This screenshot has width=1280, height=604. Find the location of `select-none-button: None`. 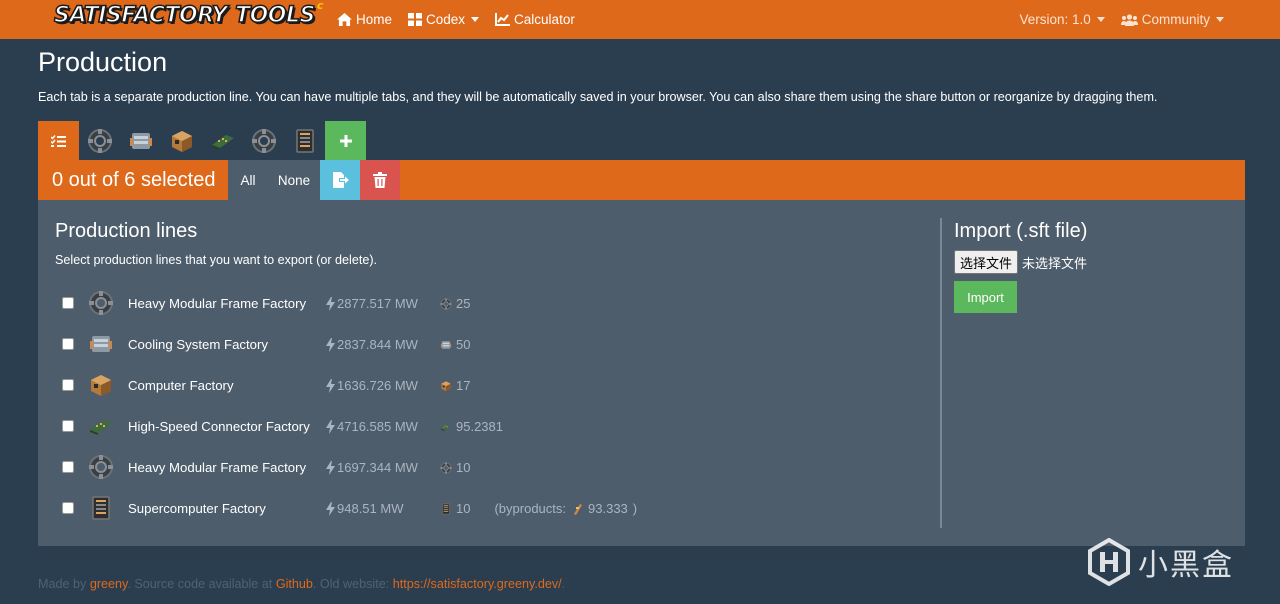

select-none-button: None is located at coordinates (294, 180).